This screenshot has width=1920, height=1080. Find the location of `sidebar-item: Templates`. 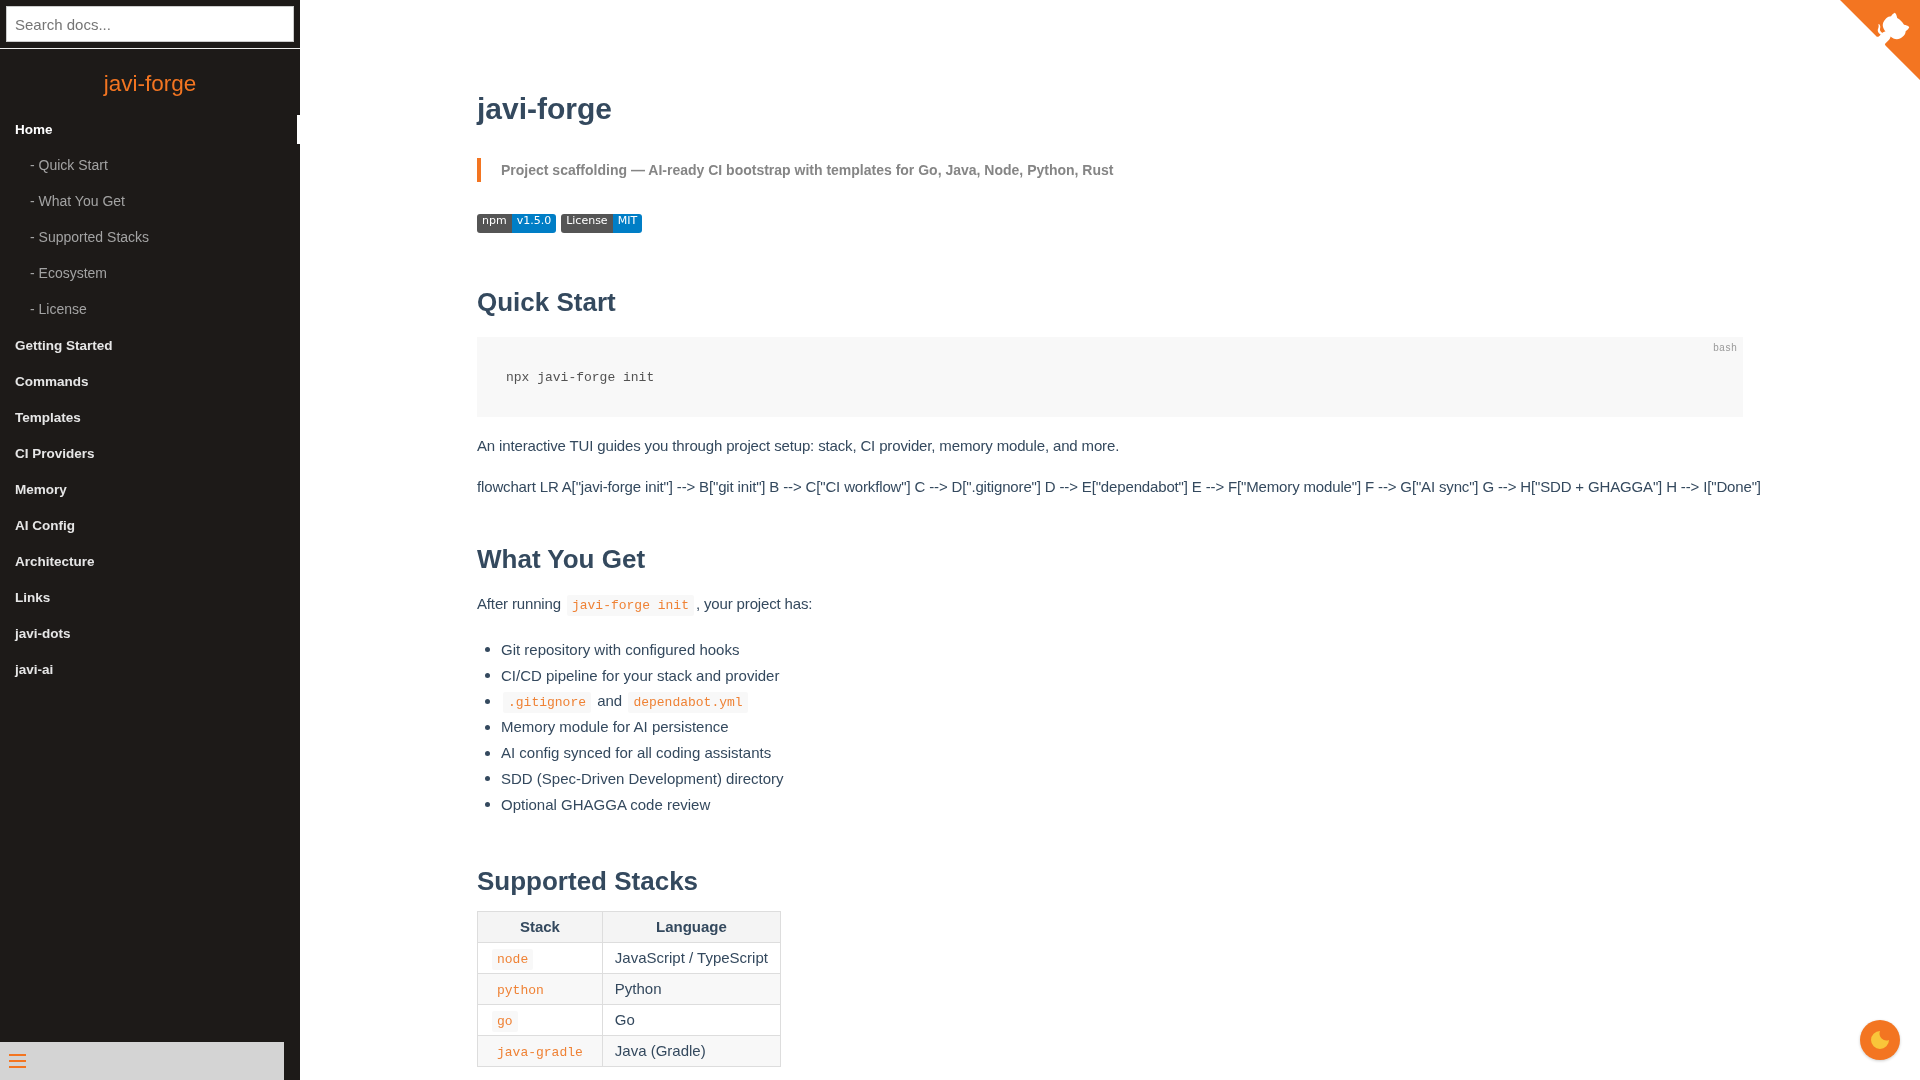

sidebar-item: Templates is located at coordinates (150, 417).